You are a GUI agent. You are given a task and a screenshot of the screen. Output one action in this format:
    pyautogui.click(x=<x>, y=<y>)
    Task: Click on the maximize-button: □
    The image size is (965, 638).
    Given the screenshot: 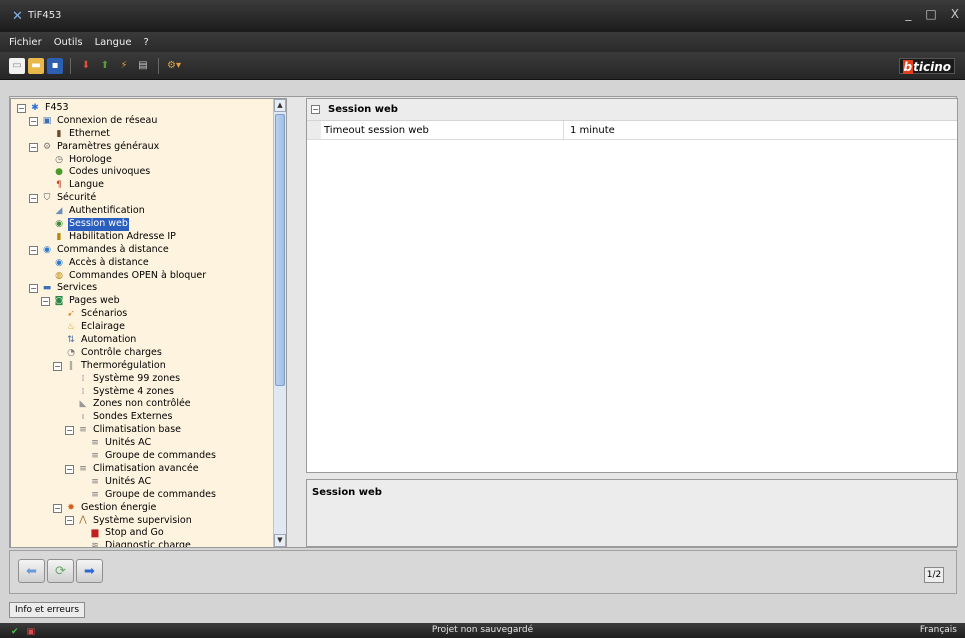 What is the action you would take?
    pyautogui.click(x=930, y=14)
    